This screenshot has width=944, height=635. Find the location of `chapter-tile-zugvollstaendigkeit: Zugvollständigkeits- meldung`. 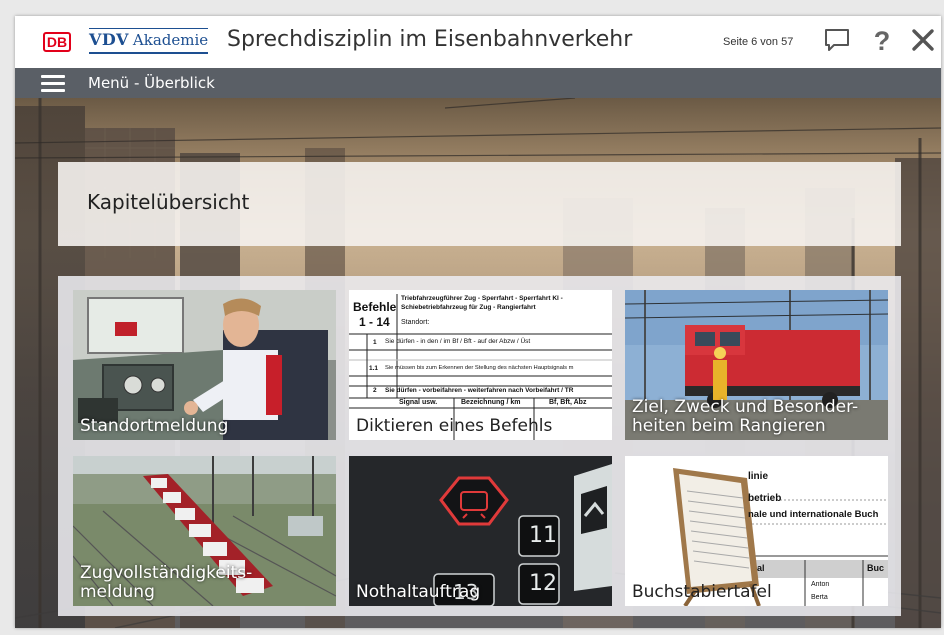

chapter-tile-zugvollstaendigkeit: Zugvollständigkeits- meldung is located at coordinates (204, 531).